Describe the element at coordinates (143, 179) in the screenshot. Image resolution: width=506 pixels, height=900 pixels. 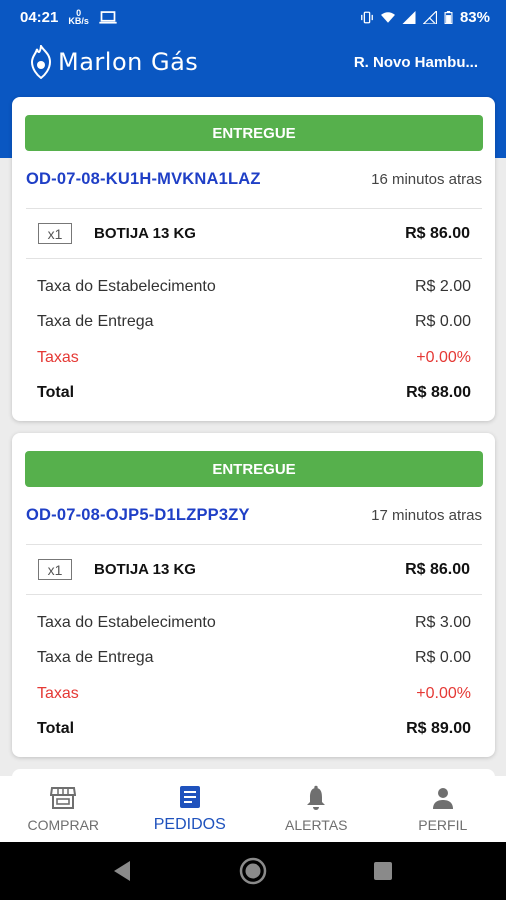
I see `order-code: OD-07-08-KU1H-MVKNA1LAZ` at that location.